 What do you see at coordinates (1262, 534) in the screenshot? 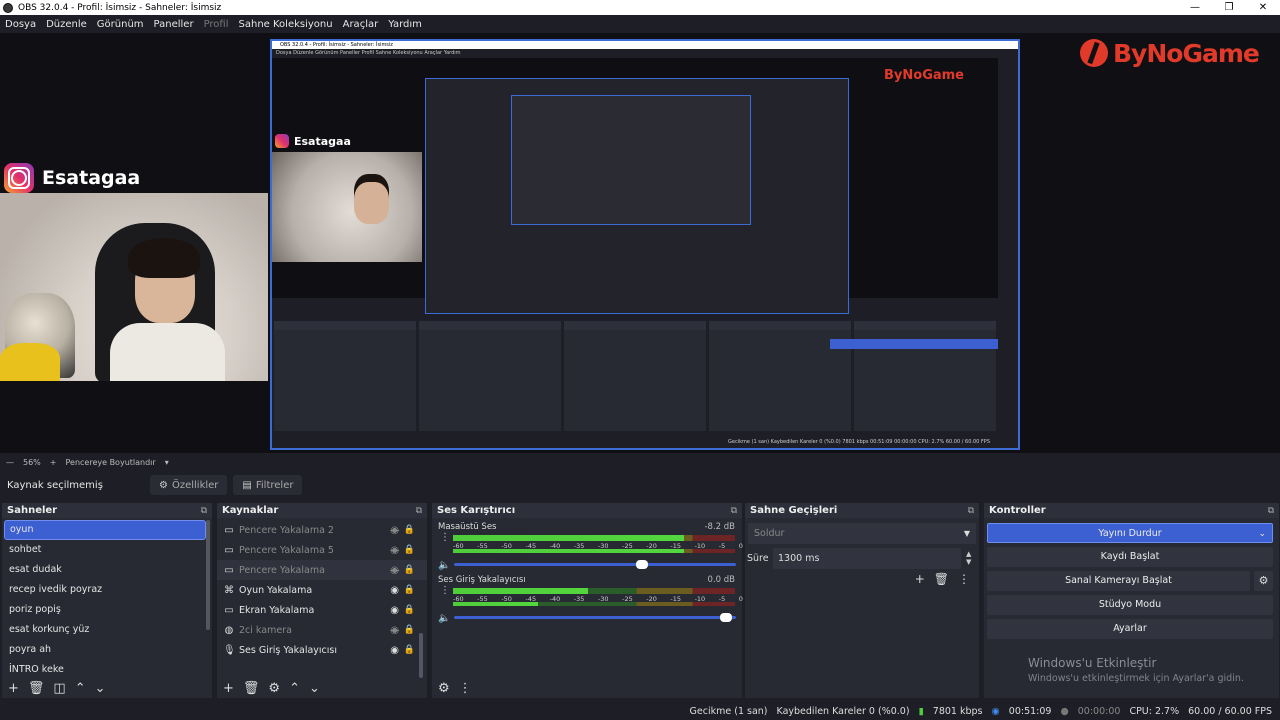
I see `chevron-down-icon: ⌄` at bounding box center [1262, 534].